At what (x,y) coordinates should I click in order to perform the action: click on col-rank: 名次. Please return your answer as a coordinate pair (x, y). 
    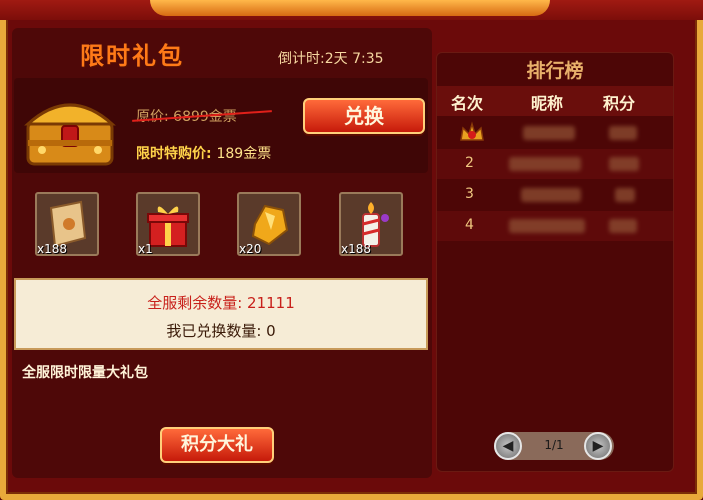
    Looking at the image, I should click on (467, 103).